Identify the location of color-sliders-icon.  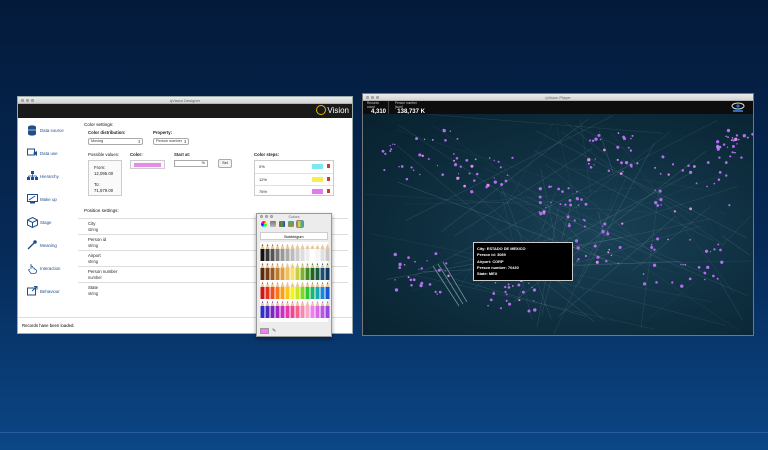
(273, 224).